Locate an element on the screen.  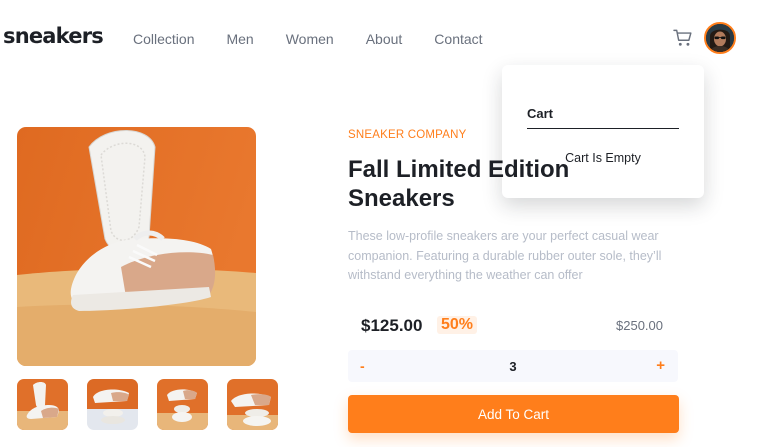
nav-men: Men is located at coordinates (239, 39).